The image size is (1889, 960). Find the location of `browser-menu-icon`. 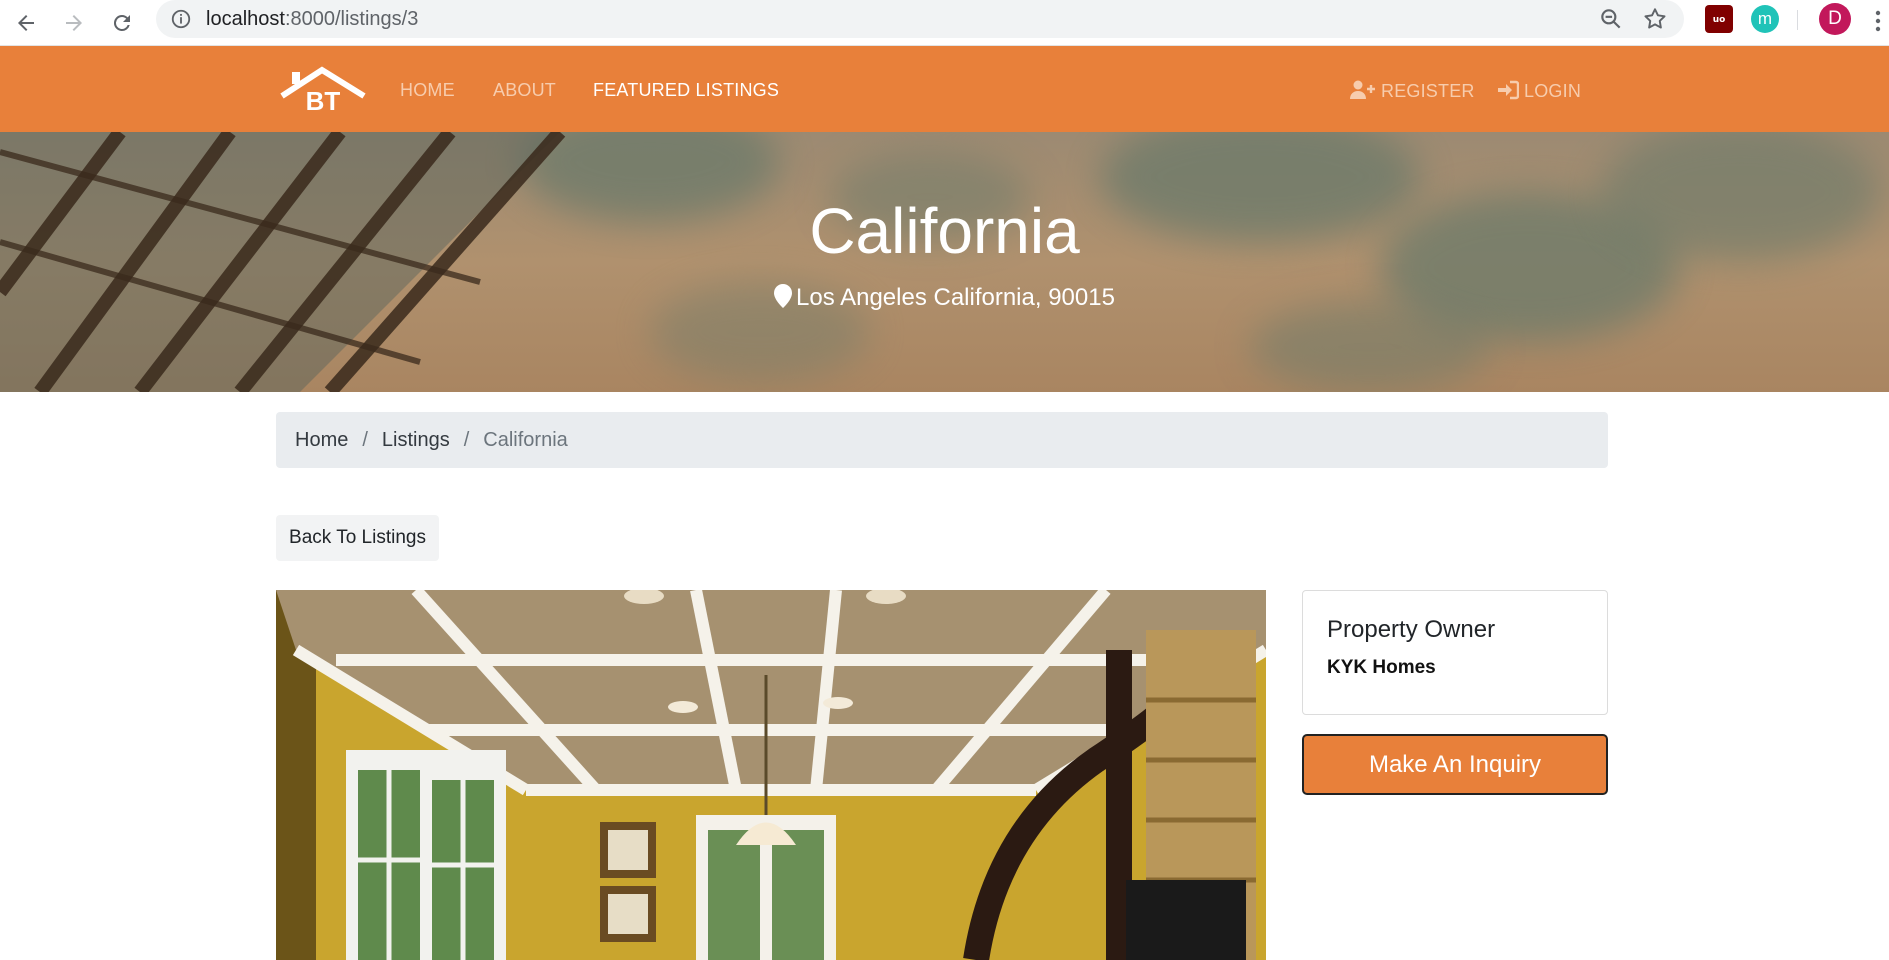

browser-menu-icon is located at coordinates (1878, 23).